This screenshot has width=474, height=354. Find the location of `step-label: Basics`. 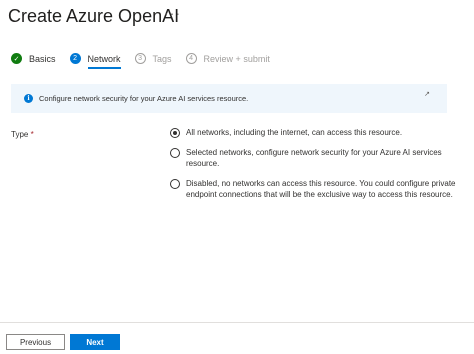

step-label: Basics is located at coordinates (42, 58).